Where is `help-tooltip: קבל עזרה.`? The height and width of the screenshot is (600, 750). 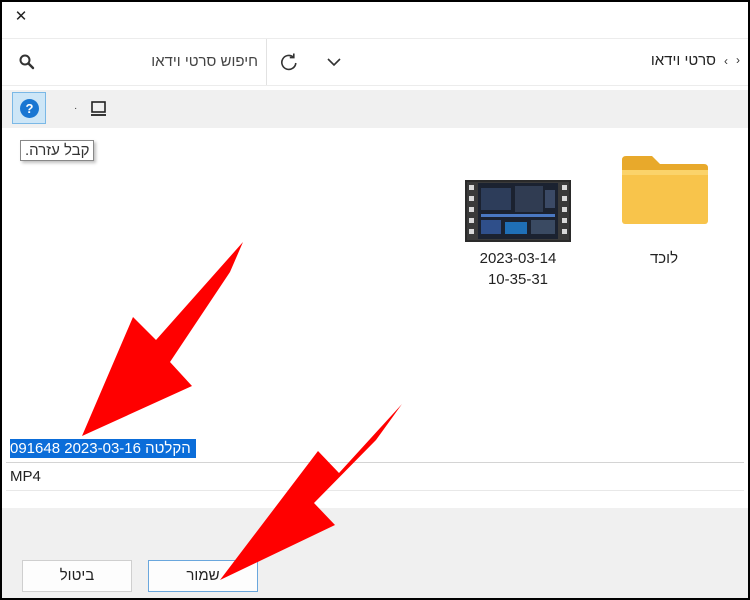
help-tooltip: קבל עזרה. is located at coordinates (57, 150).